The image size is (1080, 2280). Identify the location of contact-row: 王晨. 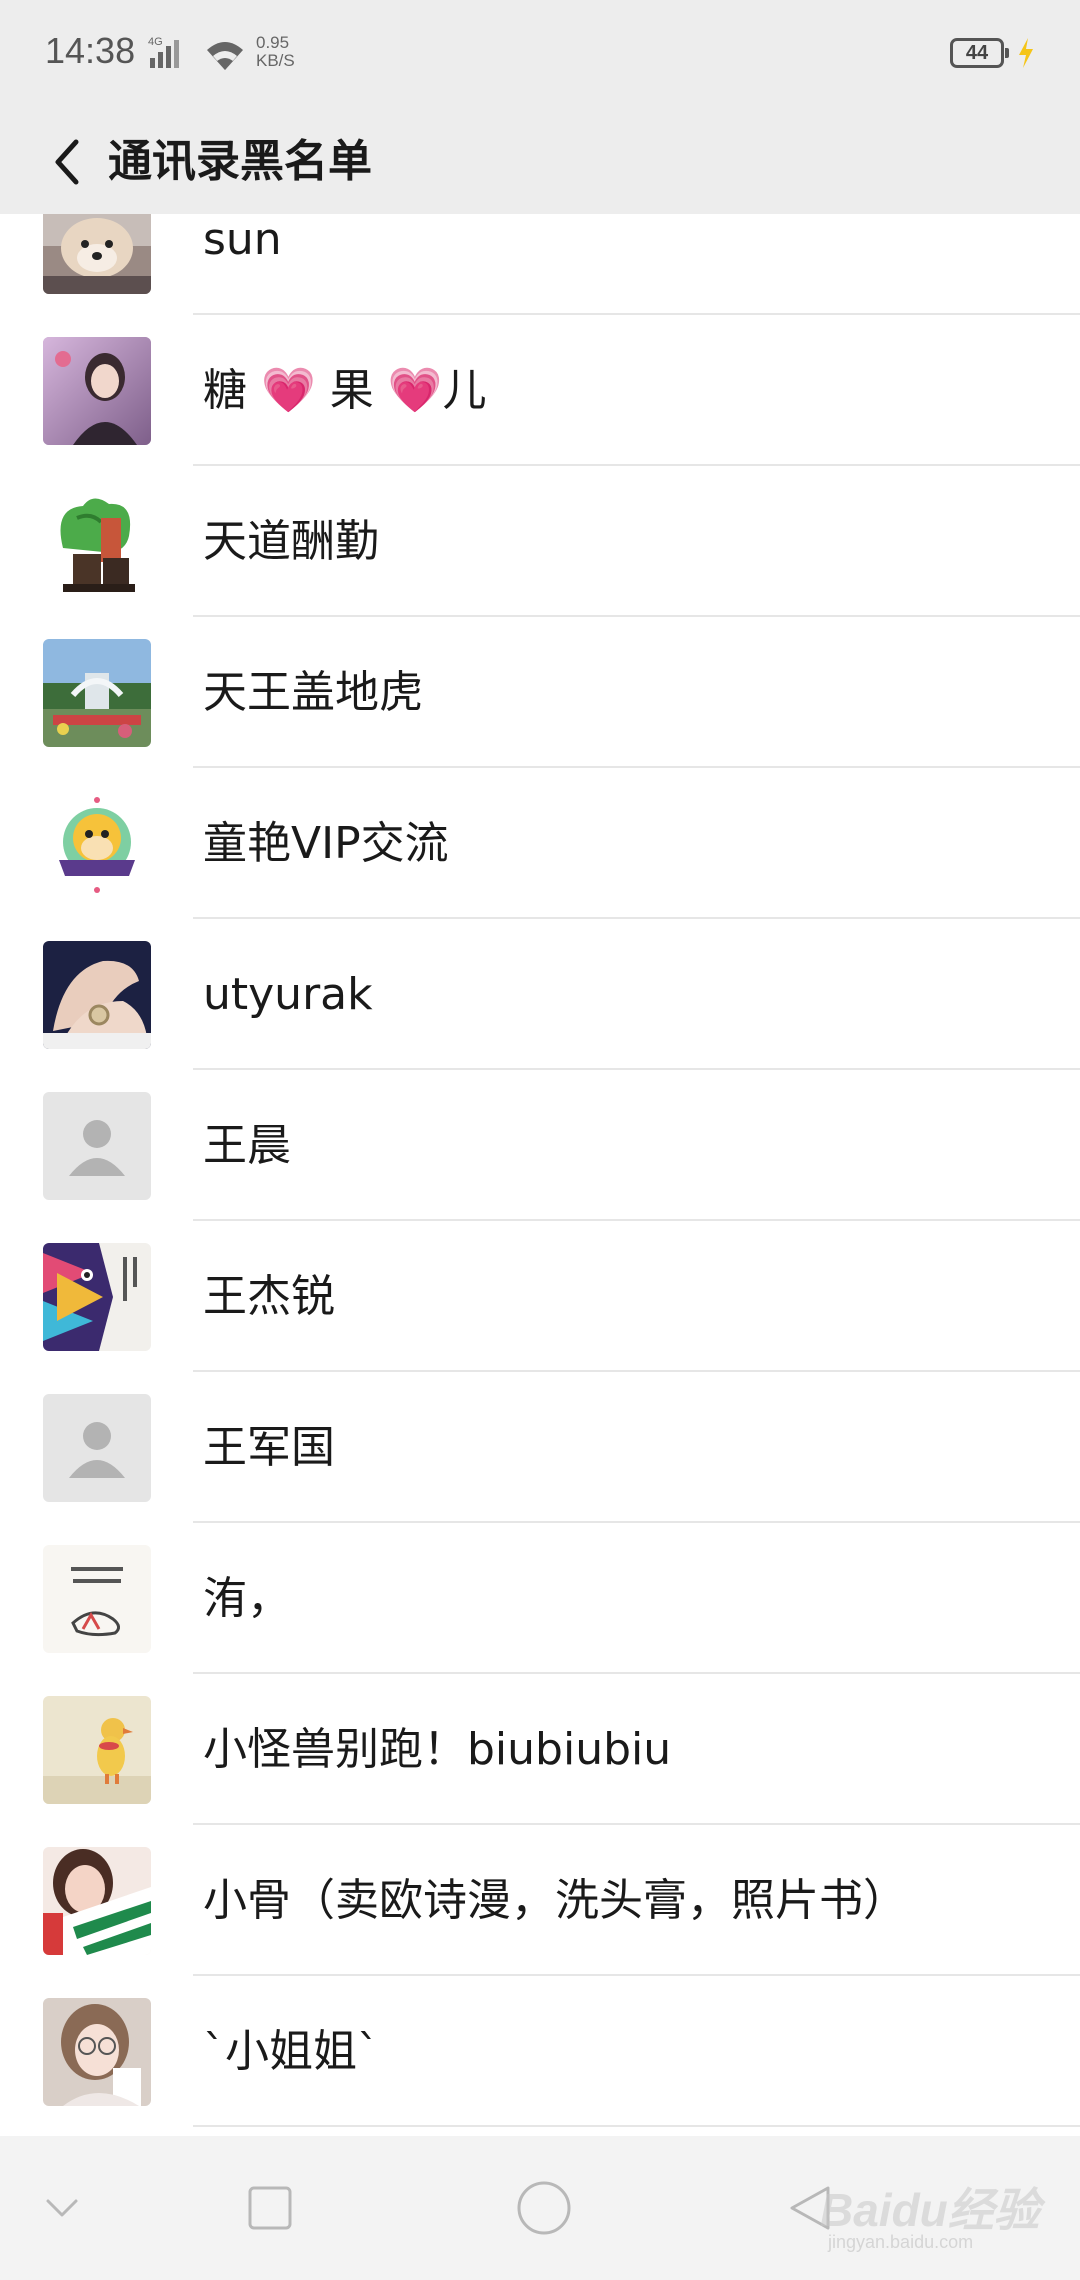
(540, 1145).